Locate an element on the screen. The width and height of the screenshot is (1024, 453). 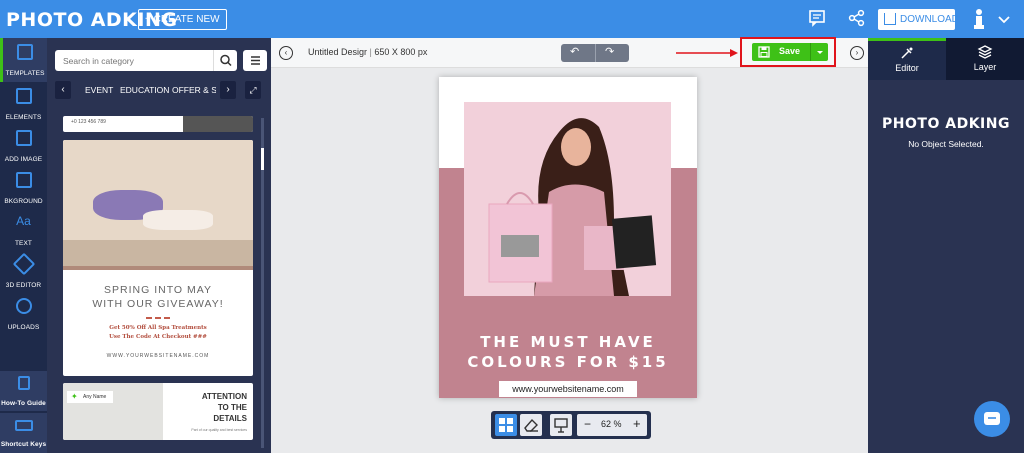
tab-editor: Editor is located at coordinates (907, 59).